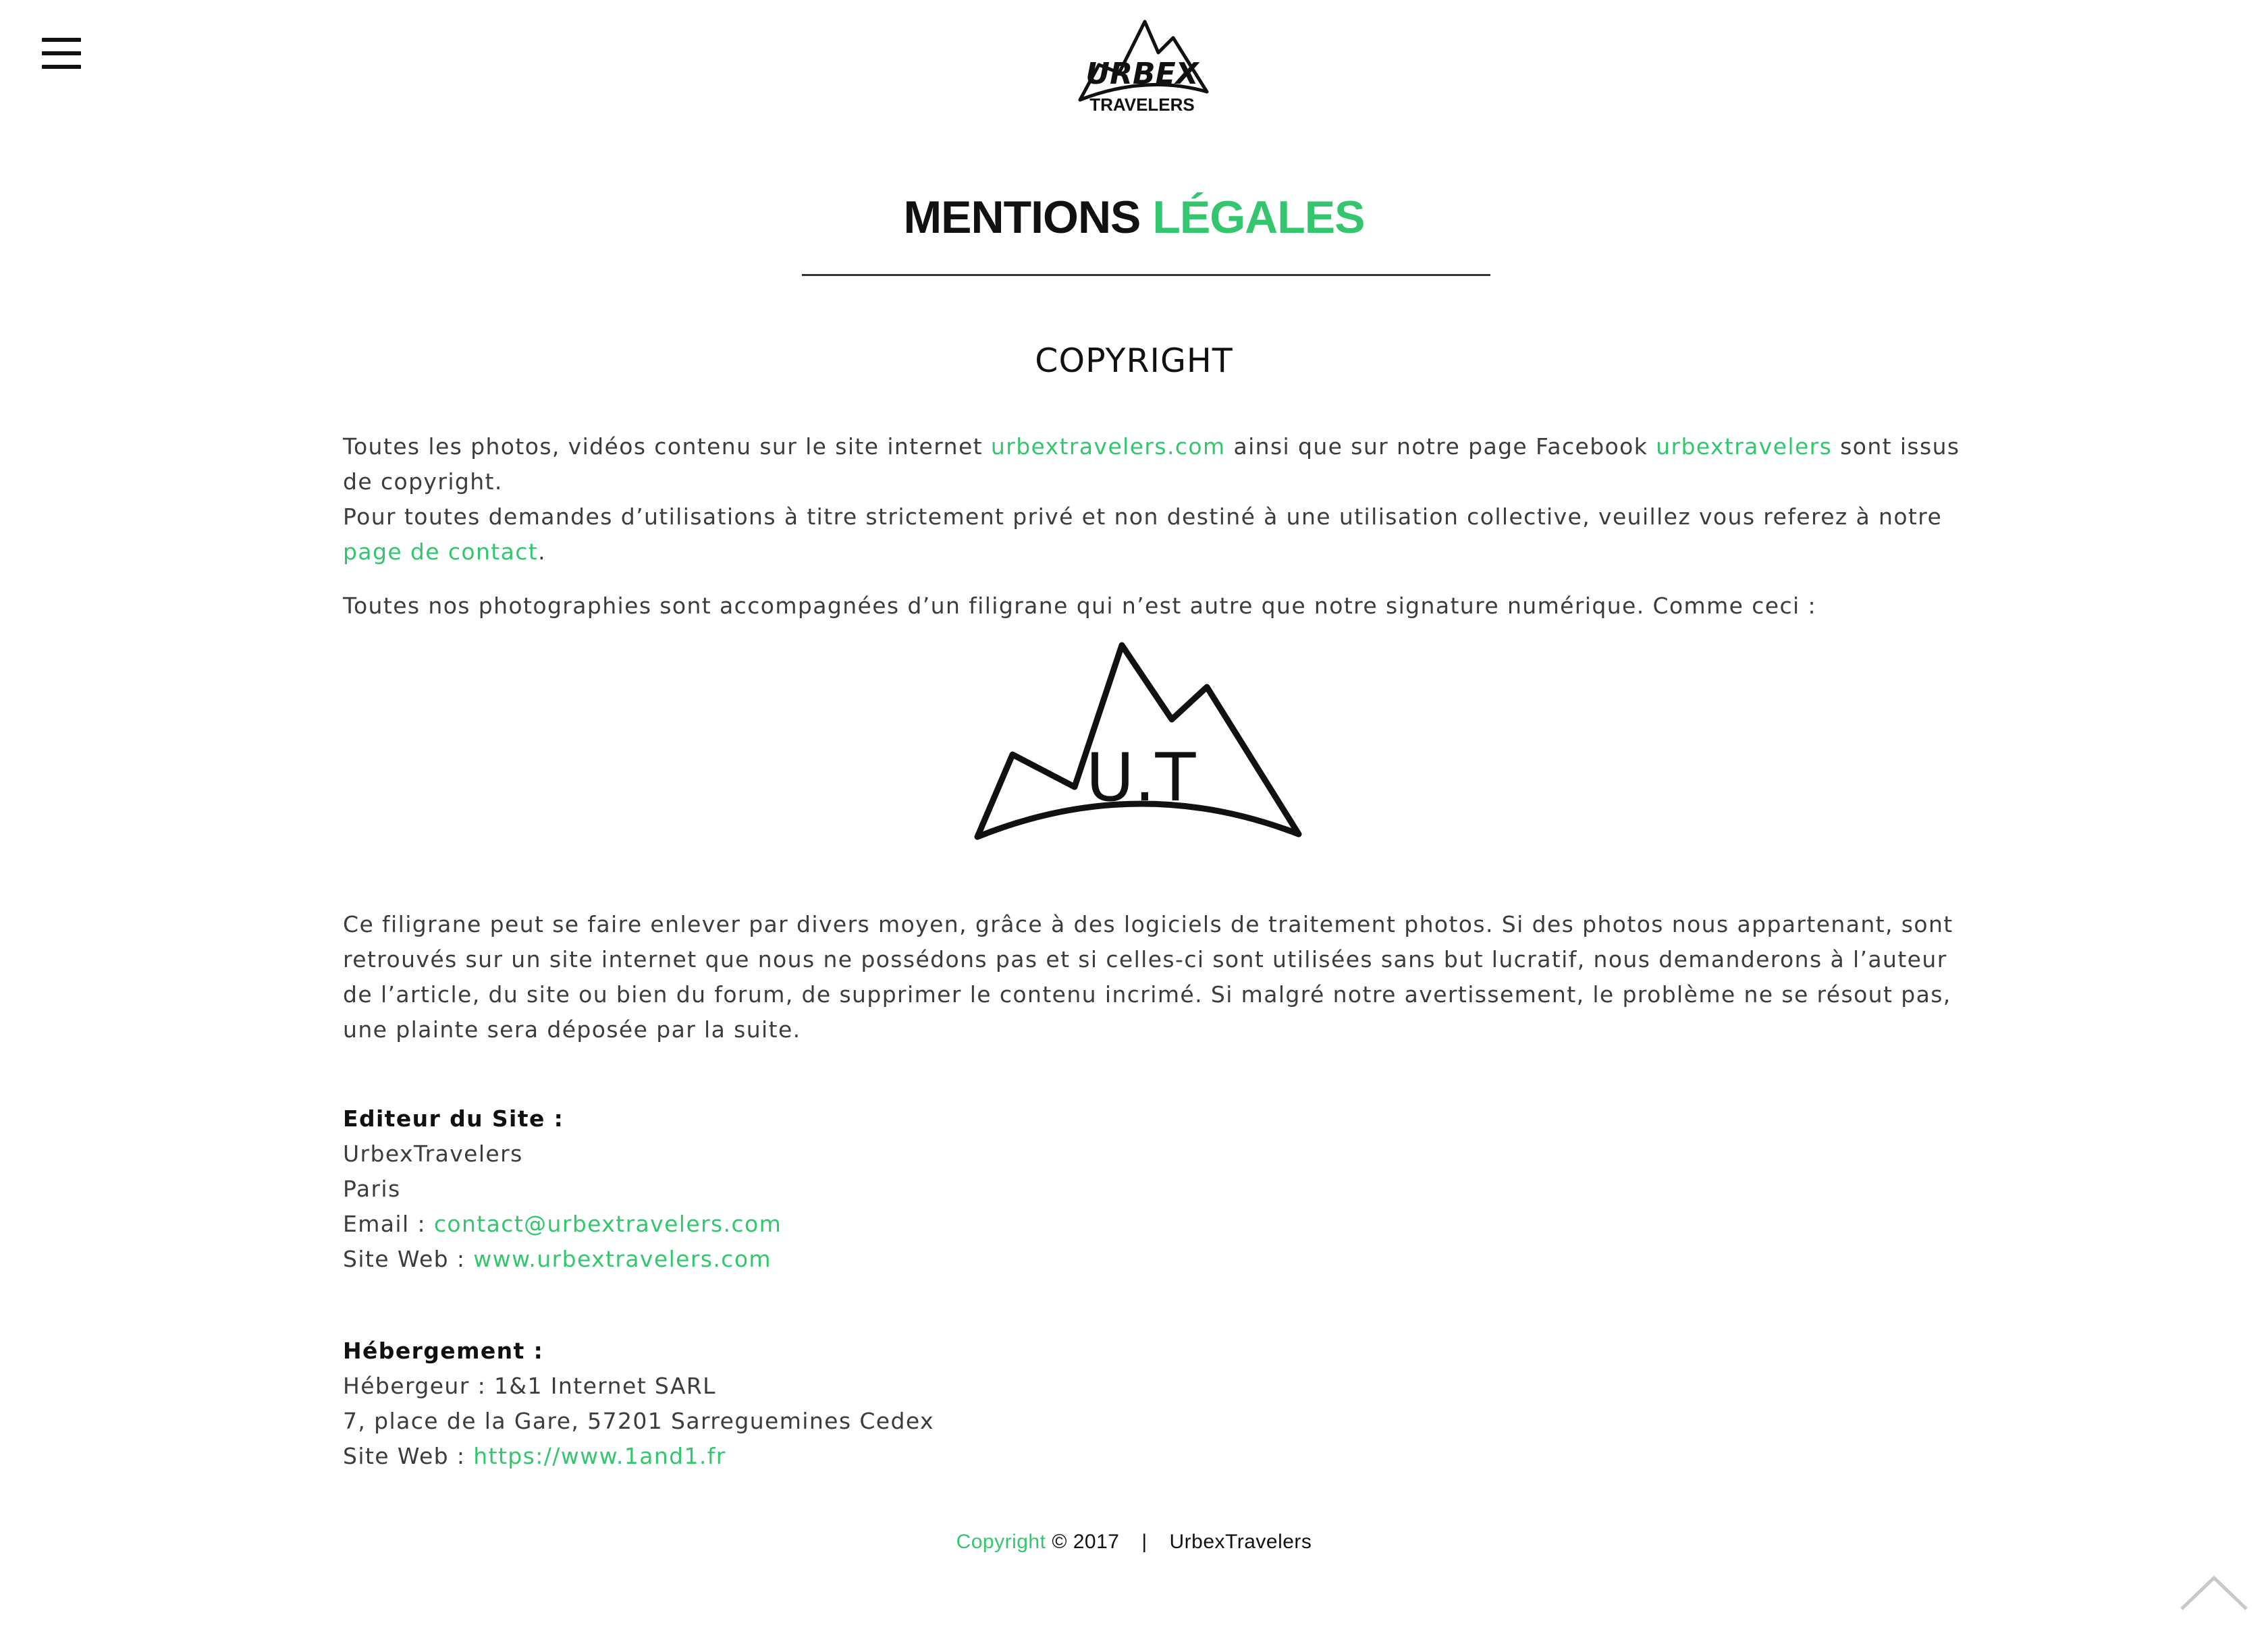 This screenshot has height=1644, width=2268. What do you see at coordinates (441, 552) in the screenshot?
I see `contact-page-link: page de contact` at bounding box center [441, 552].